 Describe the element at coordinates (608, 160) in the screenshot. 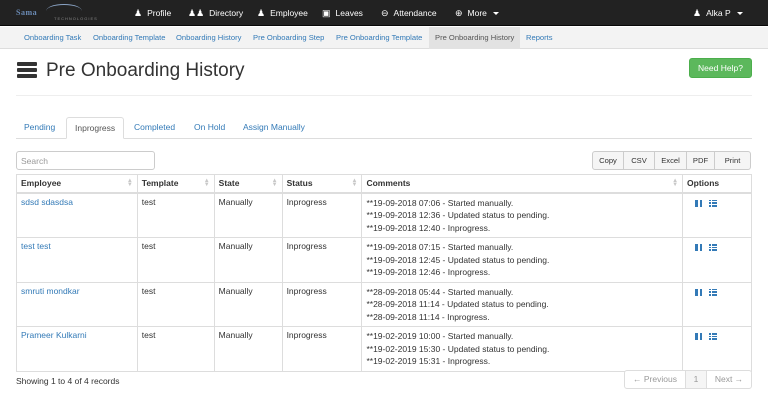

I see `copy-button: Copy` at that location.